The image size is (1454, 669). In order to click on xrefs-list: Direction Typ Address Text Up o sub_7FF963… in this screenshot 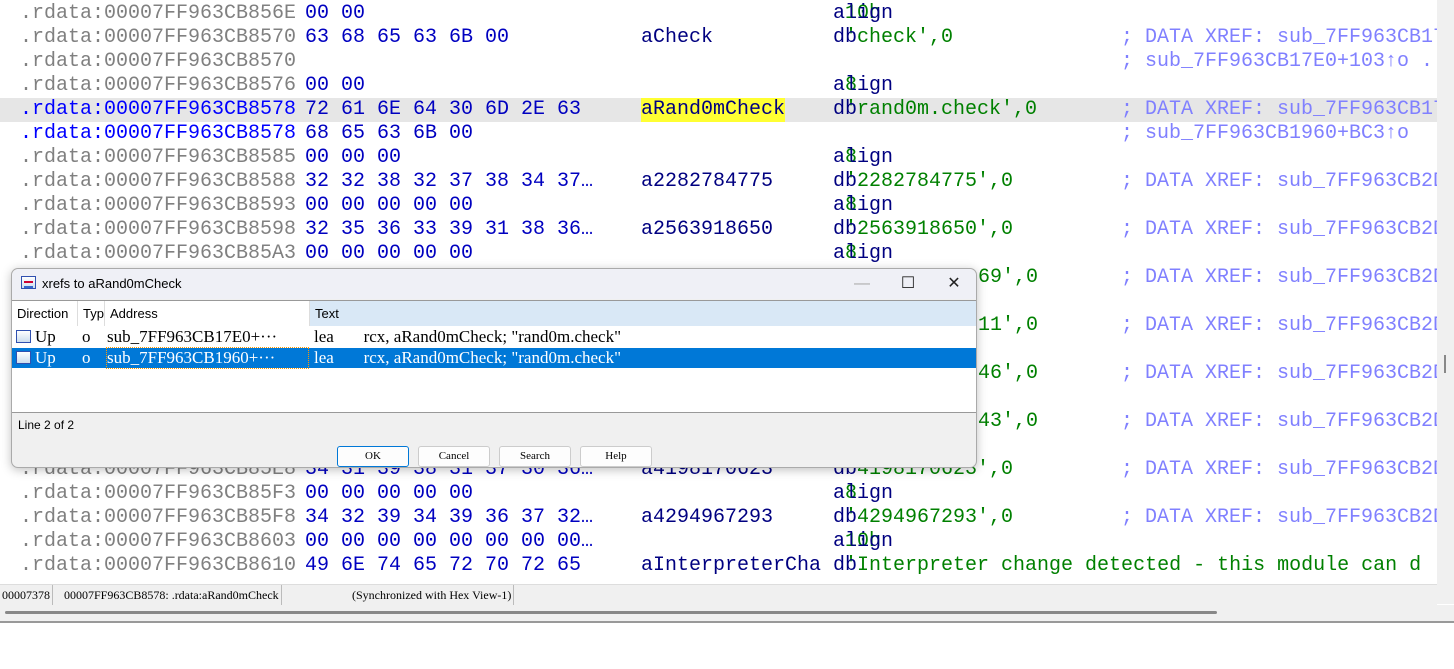, I will do `click(494, 356)`.